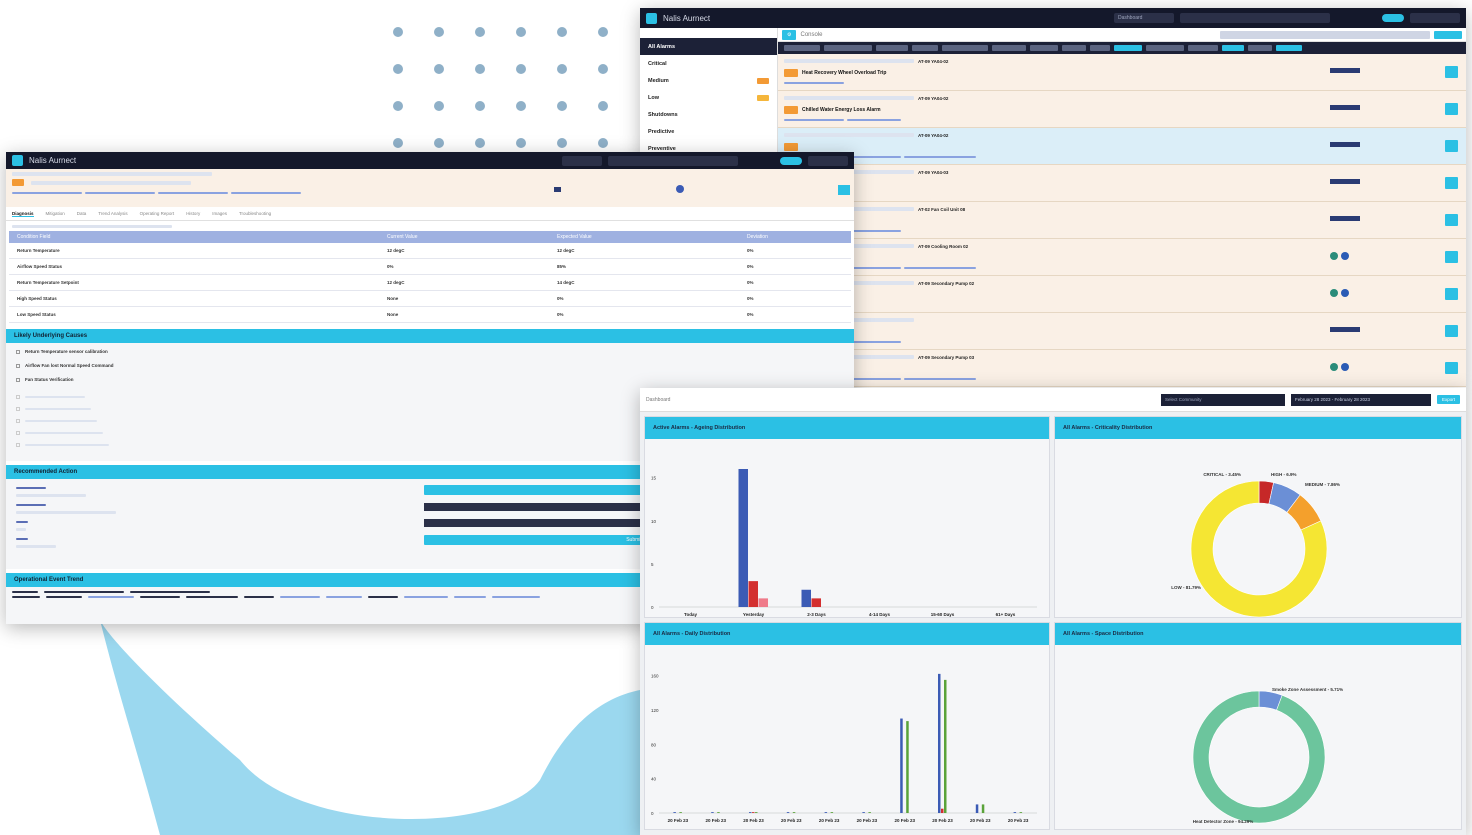 Image resolution: width=1472 pixels, height=835 pixels. Describe the element at coordinates (1322, 484) in the screenshot. I see `pie-label: MEDIUM - 7.86%` at that location.